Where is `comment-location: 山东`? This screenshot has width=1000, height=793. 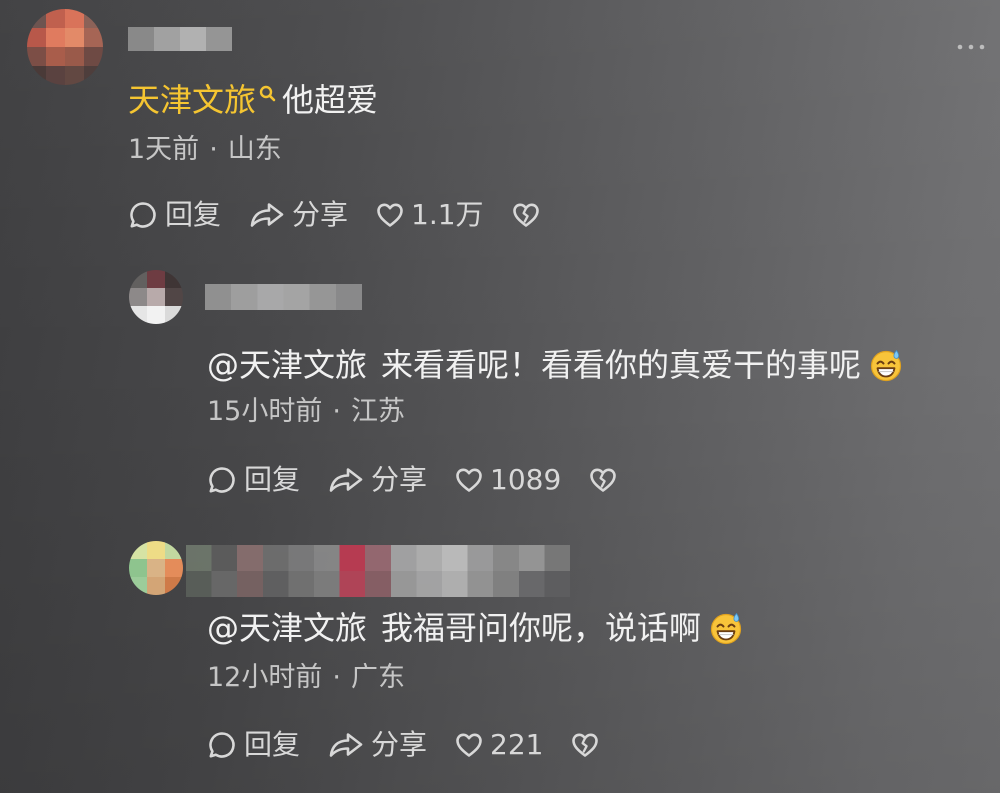 comment-location: 山东 is located at coordinates (254, 149).